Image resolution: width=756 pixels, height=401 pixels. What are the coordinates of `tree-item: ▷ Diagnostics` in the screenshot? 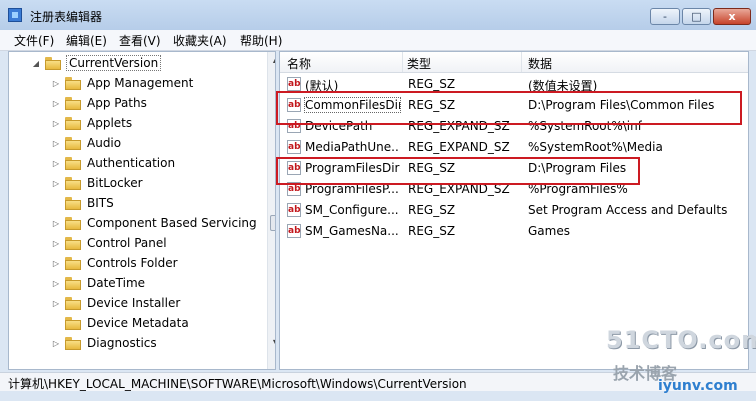 It's located at (104, 343).